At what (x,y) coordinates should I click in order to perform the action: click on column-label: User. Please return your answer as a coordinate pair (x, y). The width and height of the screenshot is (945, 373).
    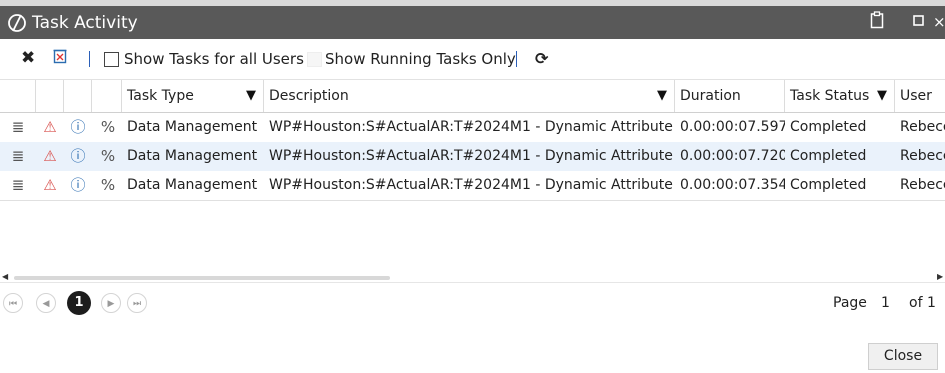
    Looking at the image, I should click on (916, 96).